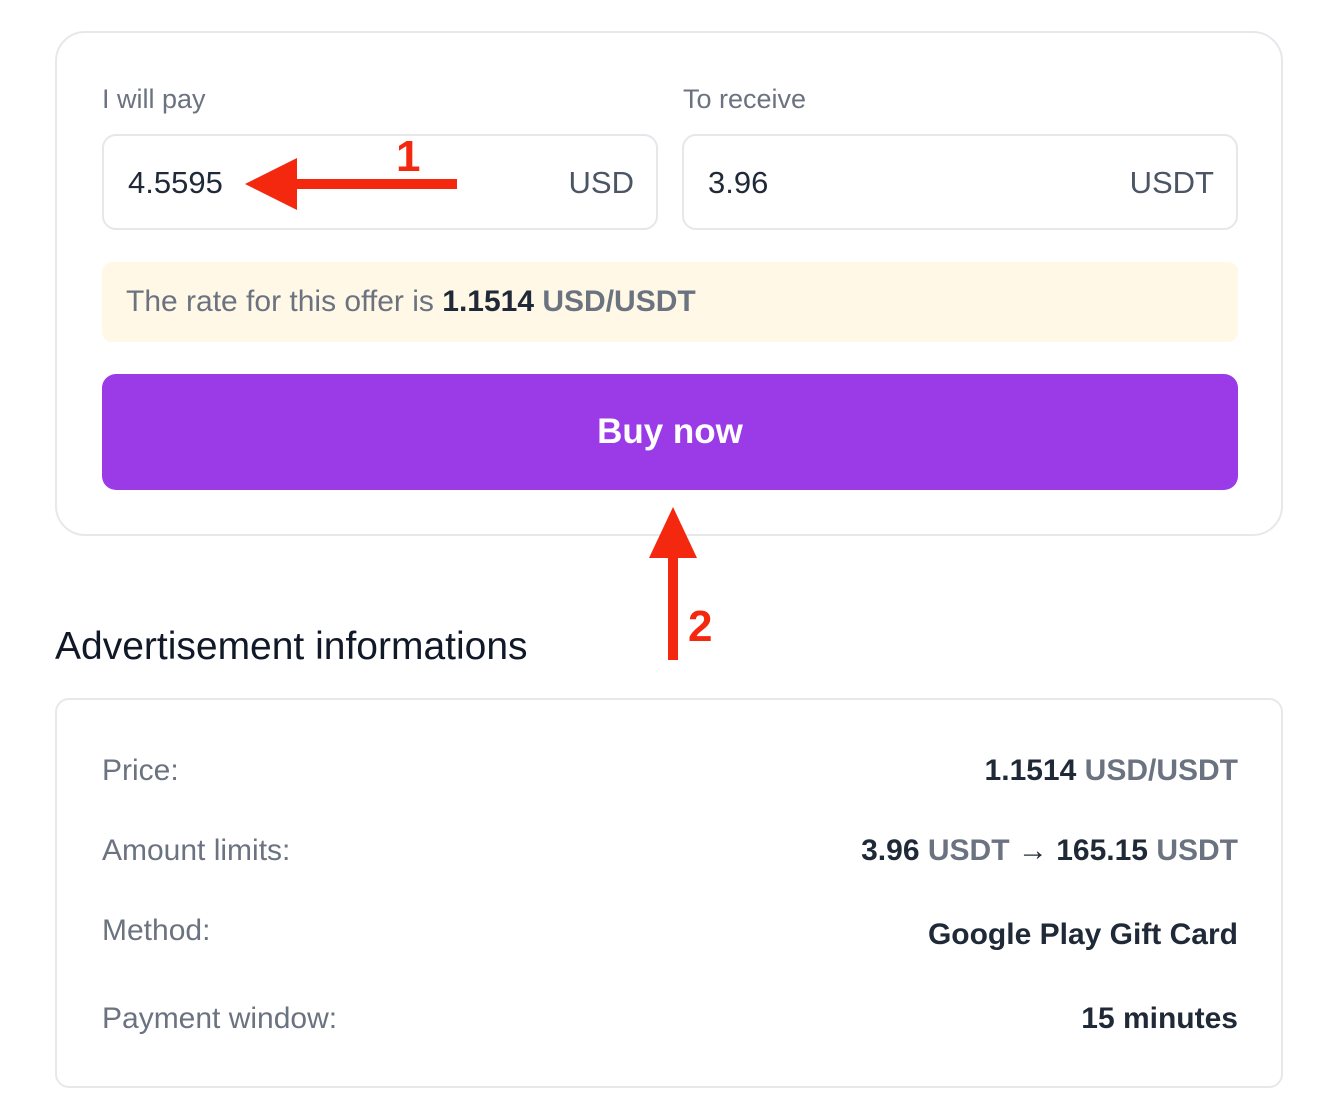 This screenshot has width=1328, height=1120. What do you see at coordinates (968, 850) in the screenshot?
I see `limits-min-unit: USDT` at bounding box center [968, 850].